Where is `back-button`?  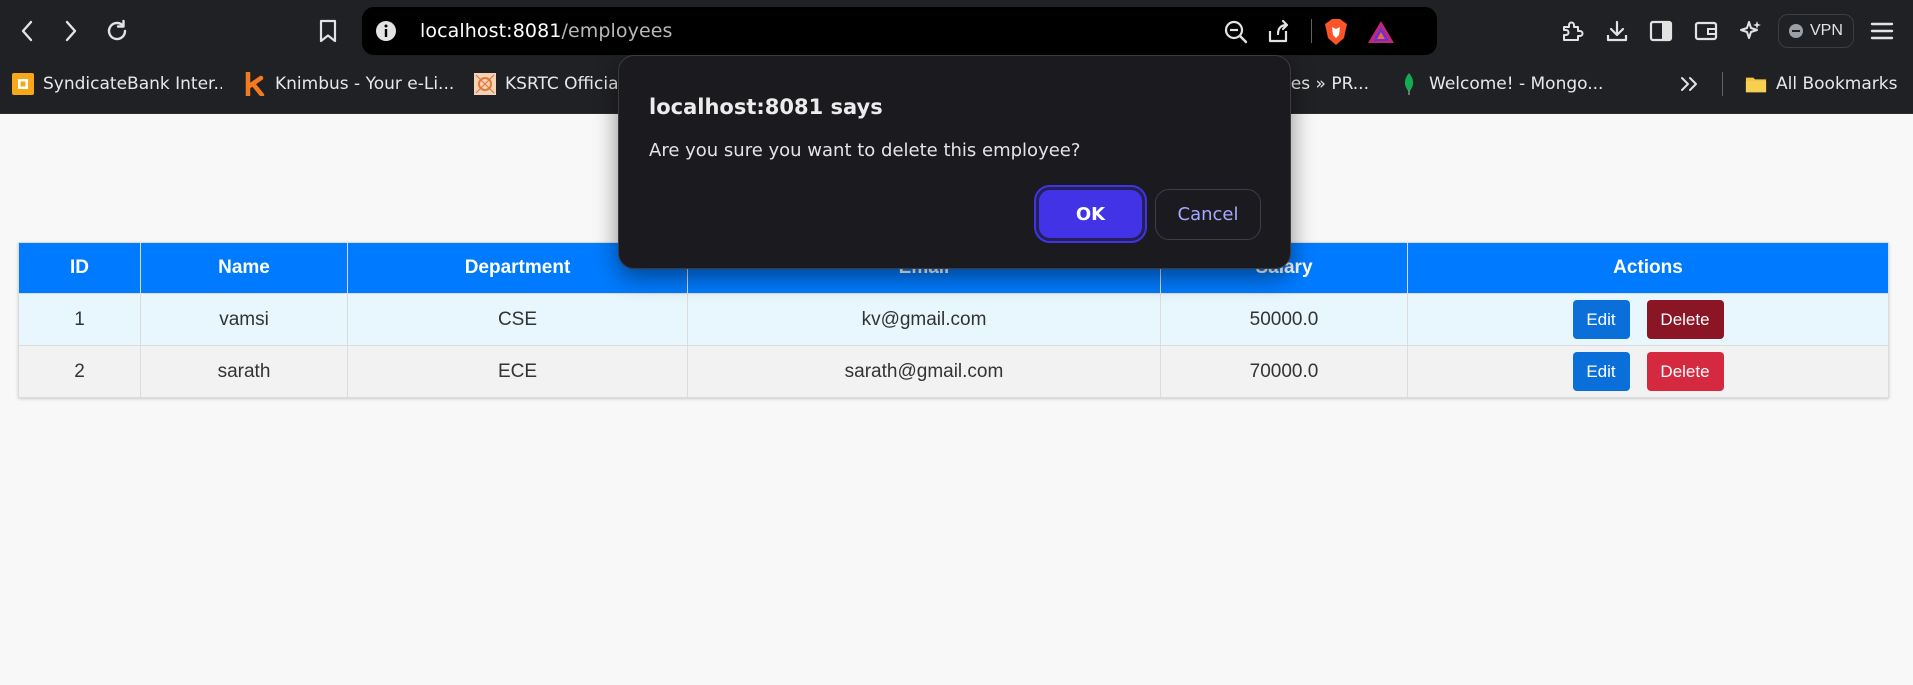 back-button is located at coordinates (27, 31).